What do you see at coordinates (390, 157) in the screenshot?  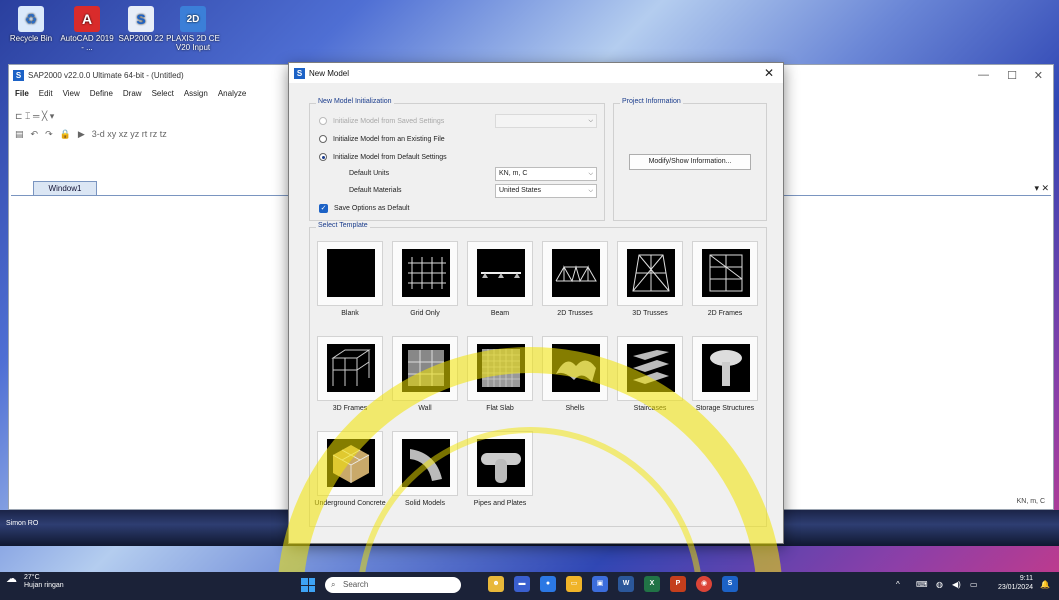 I see `radio-label: Initialize Model from Default Settings` at bounding box center [390, 157].